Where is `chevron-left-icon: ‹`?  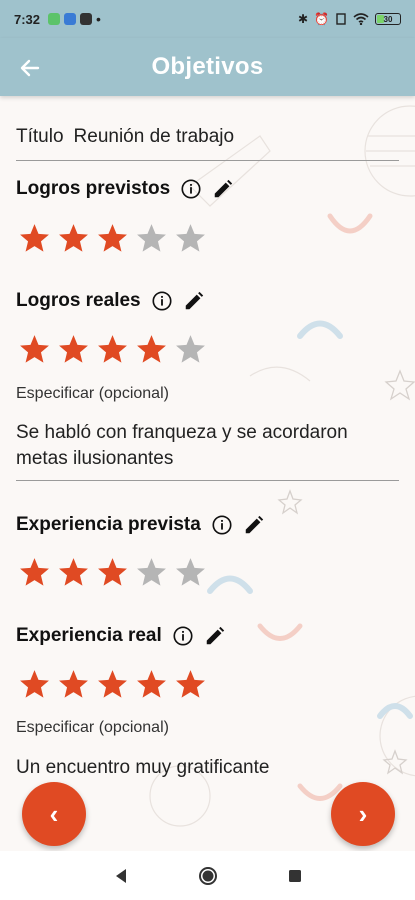 chevron-left-icon: ‹ is located at coordinates (54, 813).